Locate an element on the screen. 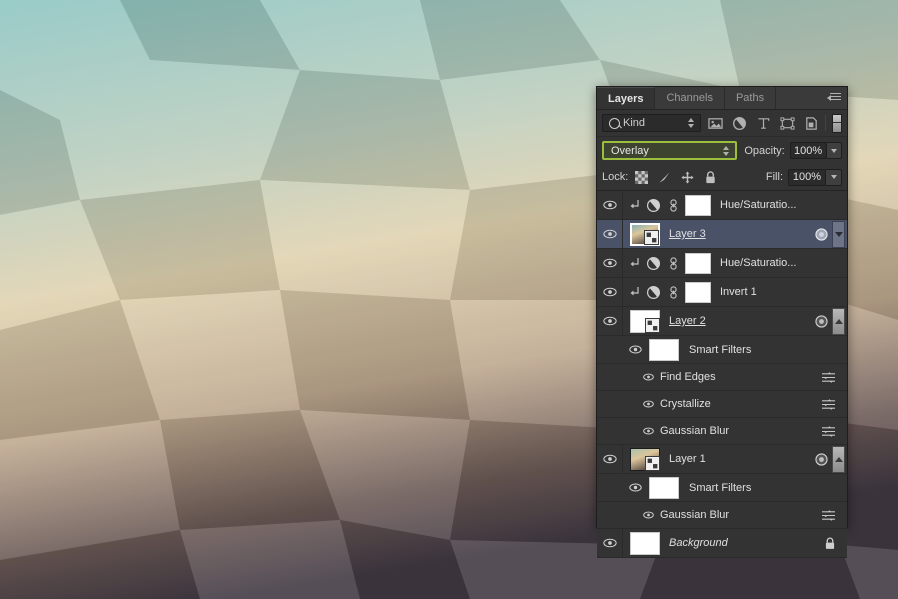  lock-position-icon is located at coordinates (687, 177).